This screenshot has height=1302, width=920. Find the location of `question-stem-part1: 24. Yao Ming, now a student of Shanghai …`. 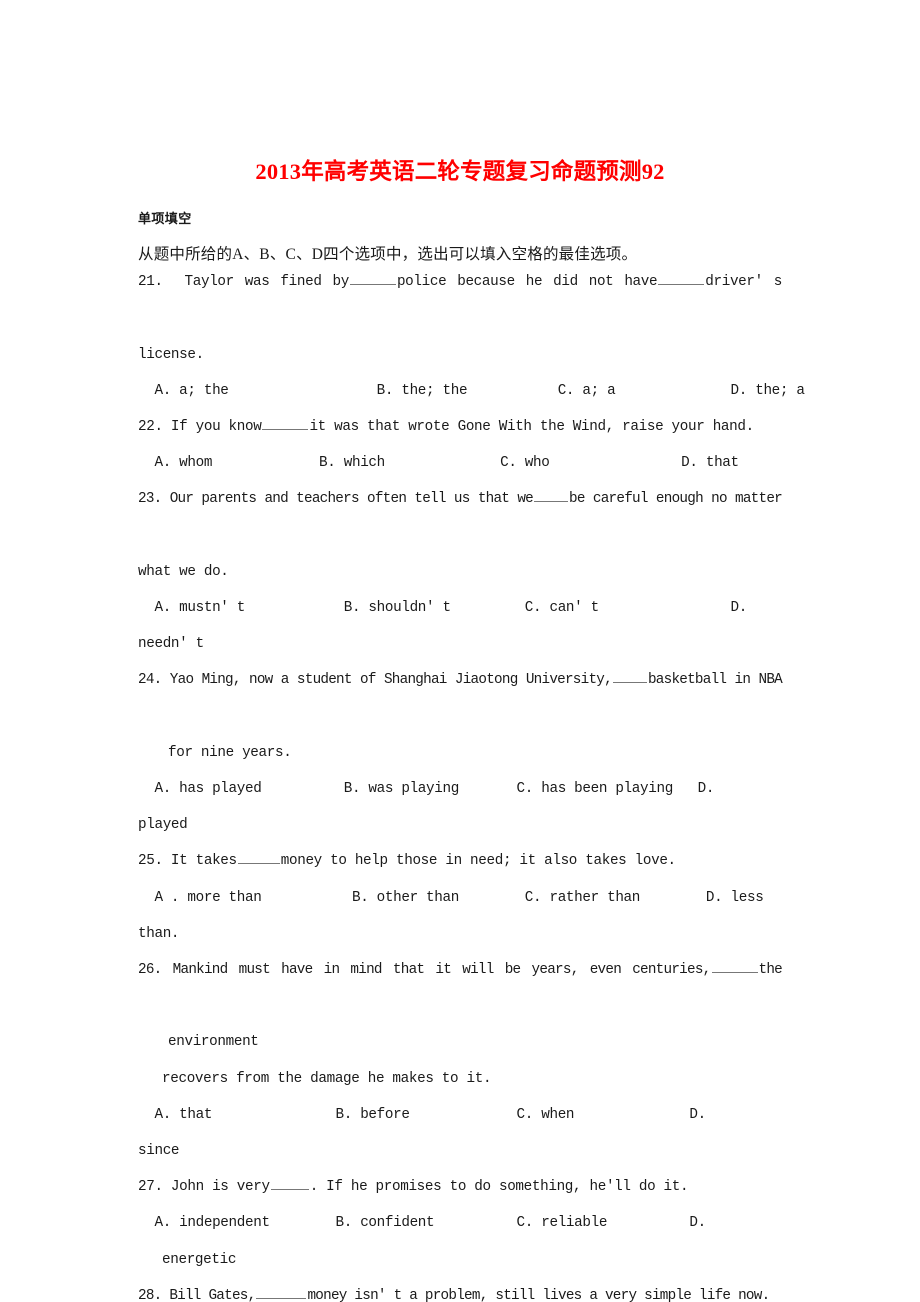

question-stem-part1: 24. Yao Ming, now a student of Shanghai … is located at coordinates (375, 680).